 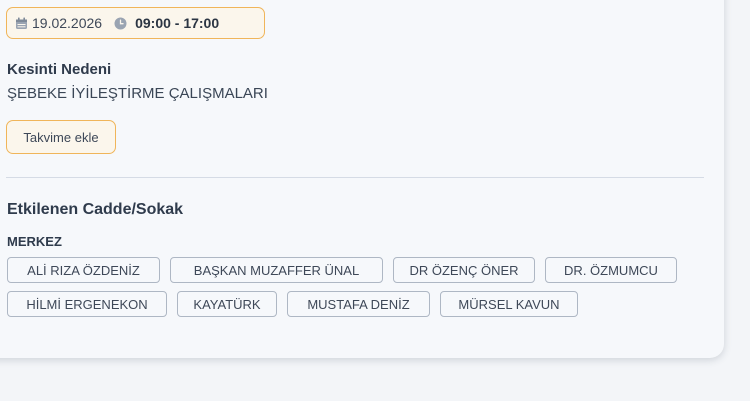 I want to click on outage-time: 09:00 - 17:00, so click(x=177, y=23).